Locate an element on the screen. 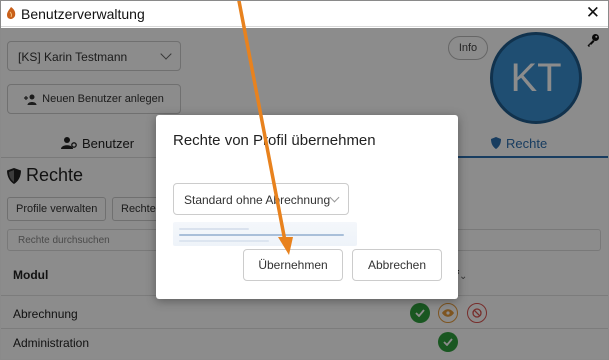 This screenshot has width=609, height=360. chevron-down-icon is located at coordinates (334, 197).